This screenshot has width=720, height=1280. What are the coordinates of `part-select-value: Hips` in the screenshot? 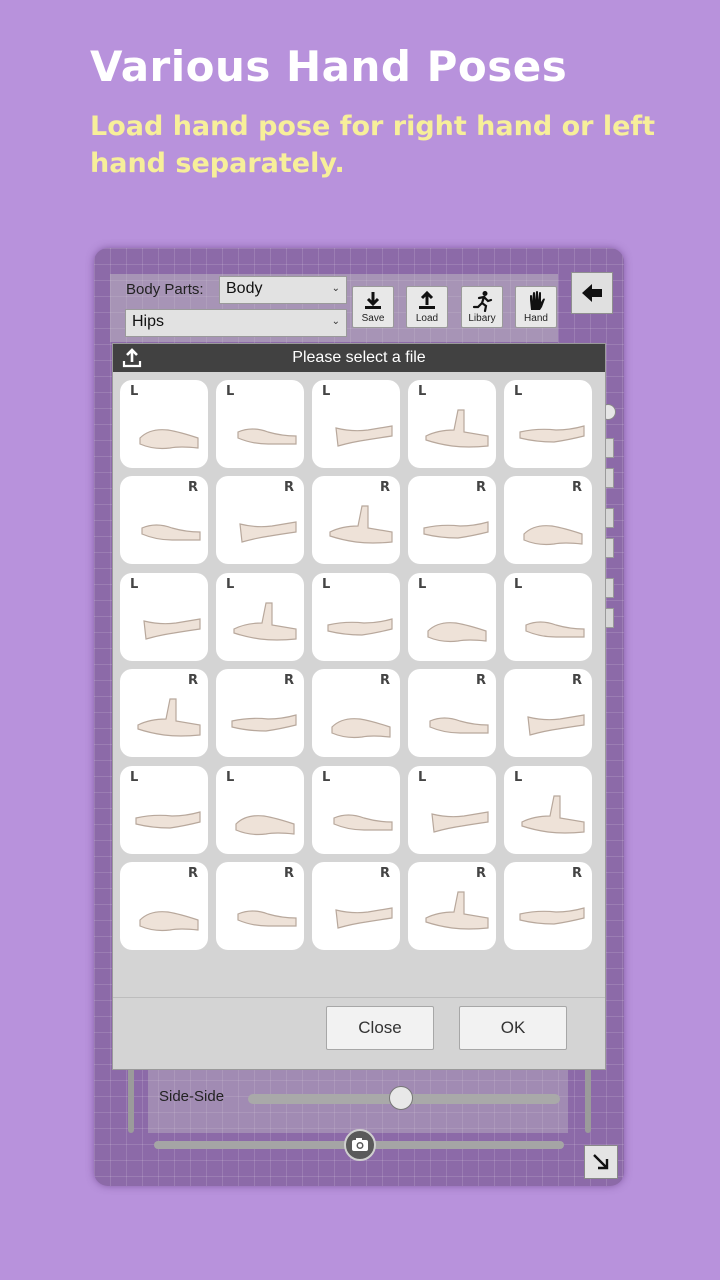 It's located at (148, 321).